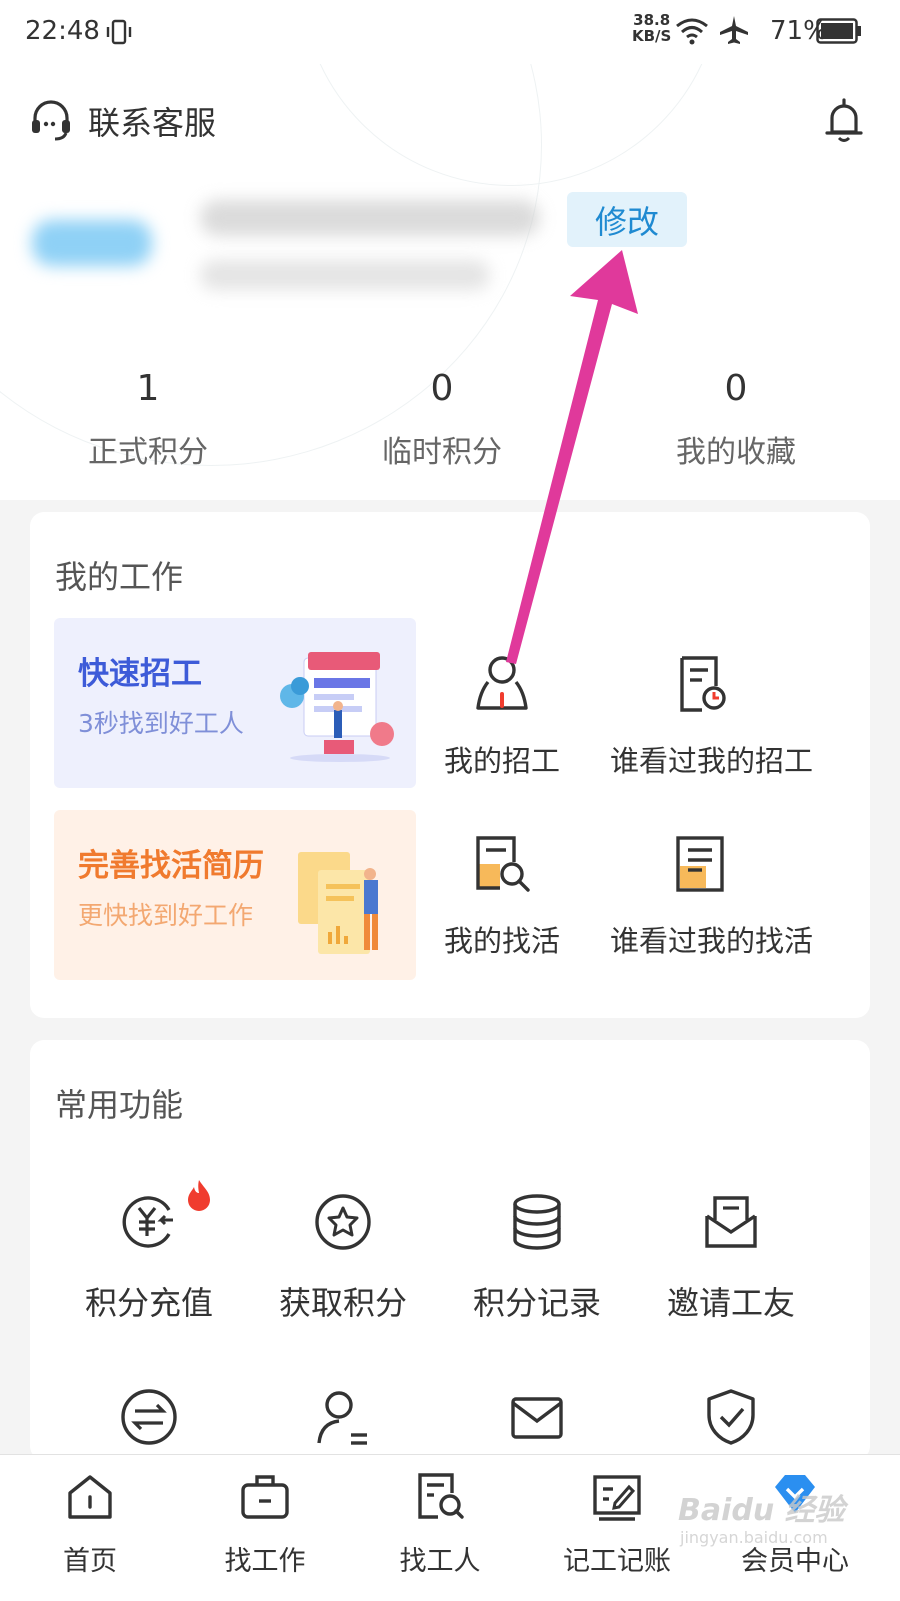 This screenshot has width=900, height=1601. Describe the element at coordinates (440, 1561) in the screenshot. I see `nav-label: 找工人` at that location.